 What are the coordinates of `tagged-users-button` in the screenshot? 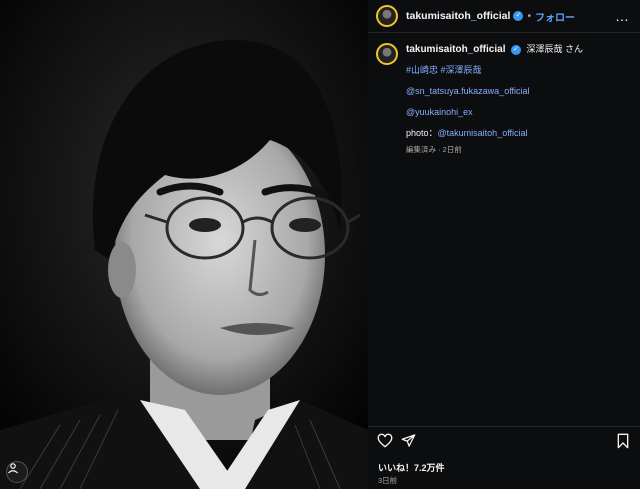 It's located at (17, 472).